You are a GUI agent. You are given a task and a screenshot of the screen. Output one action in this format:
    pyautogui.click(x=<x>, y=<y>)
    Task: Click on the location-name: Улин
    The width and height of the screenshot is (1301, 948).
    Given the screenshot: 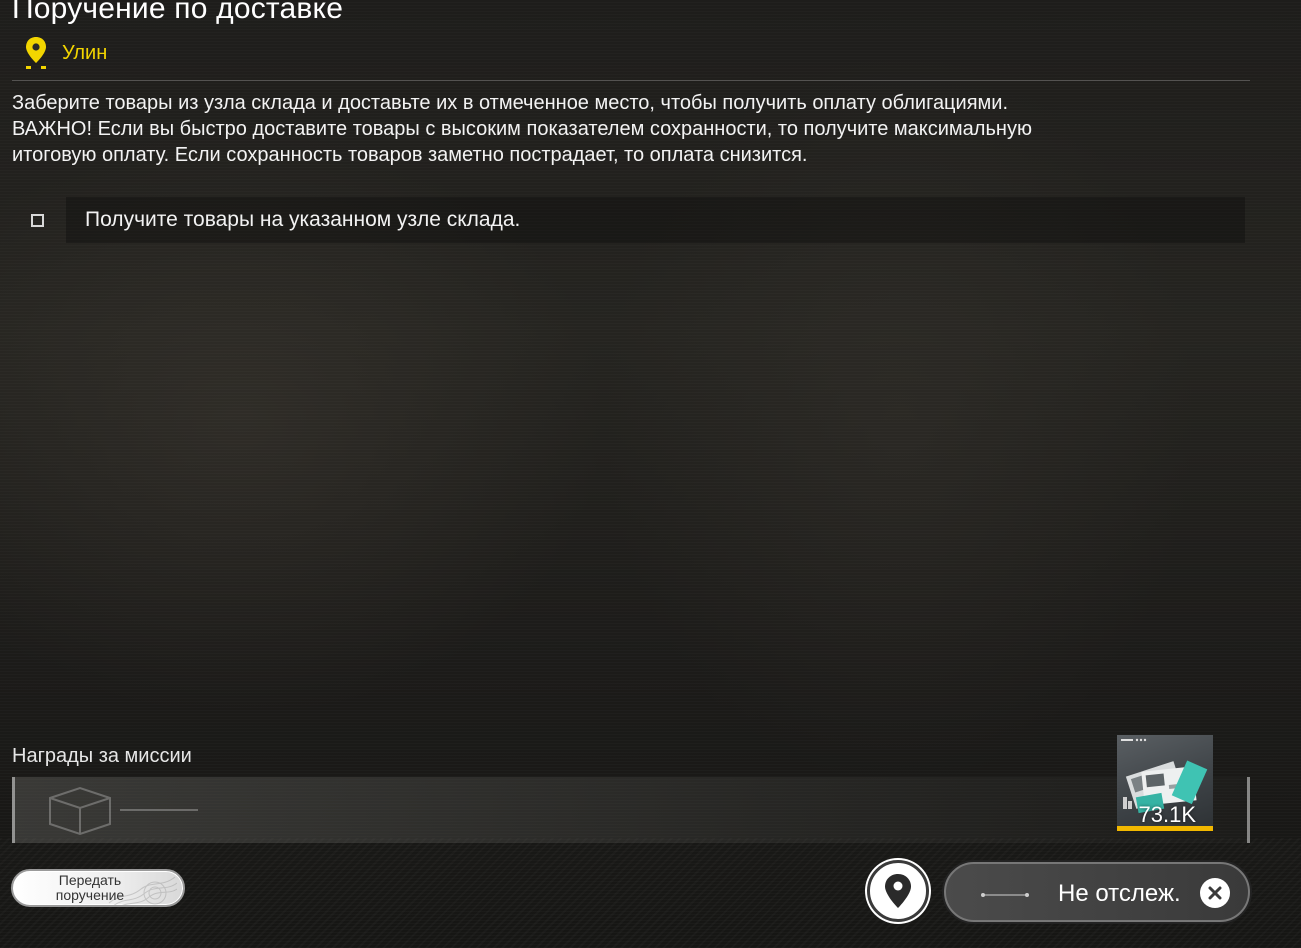 What is the action you would take?
    pyautogui.click(x=85, y=52)
    